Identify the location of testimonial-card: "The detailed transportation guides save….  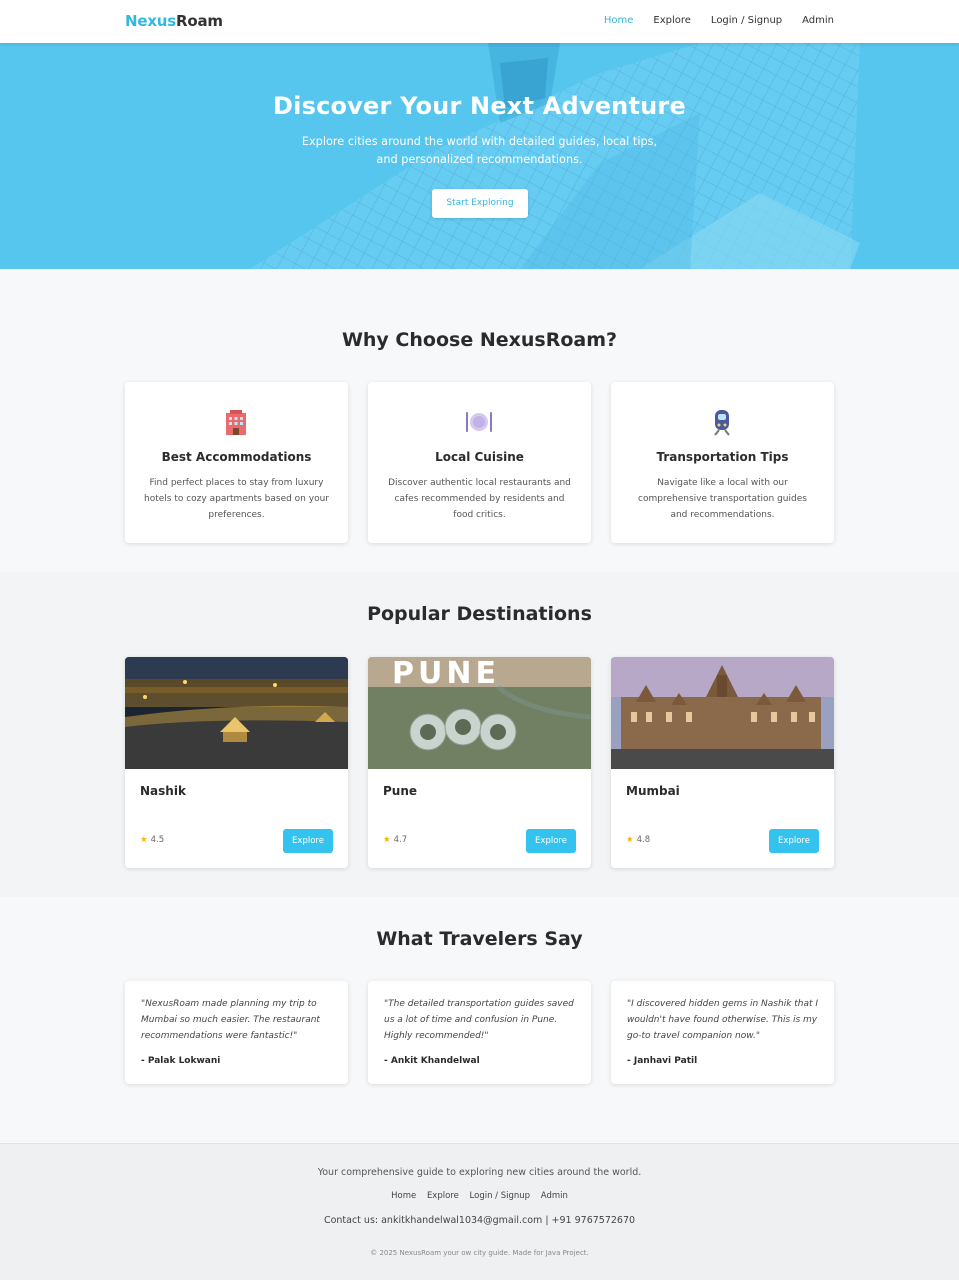
(479, 1032).